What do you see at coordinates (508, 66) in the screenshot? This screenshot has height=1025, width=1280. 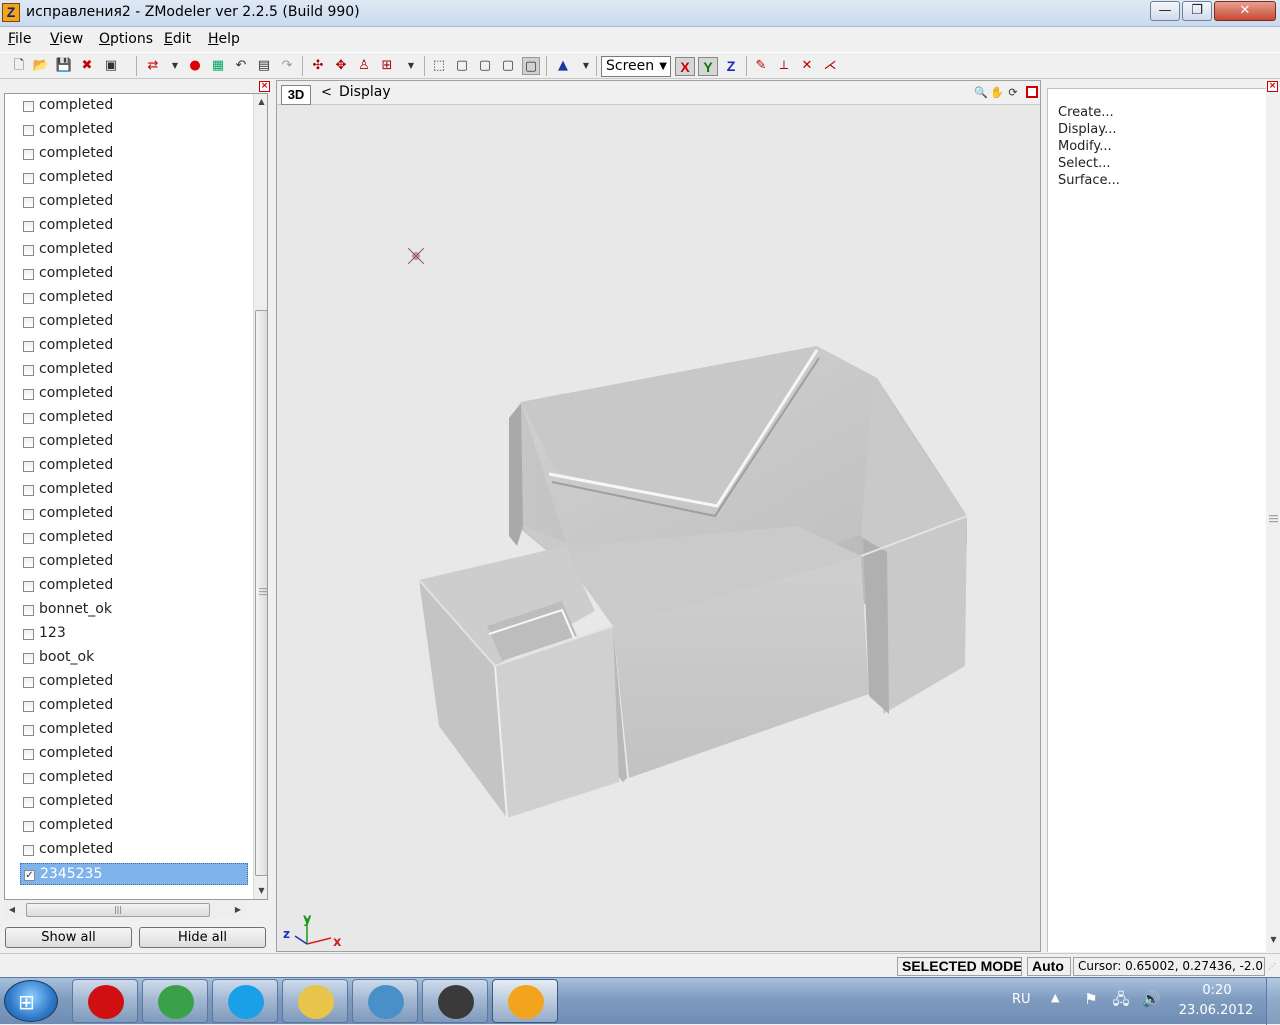 I see `box3-icon: ▢` at bounding box center [508, 66].